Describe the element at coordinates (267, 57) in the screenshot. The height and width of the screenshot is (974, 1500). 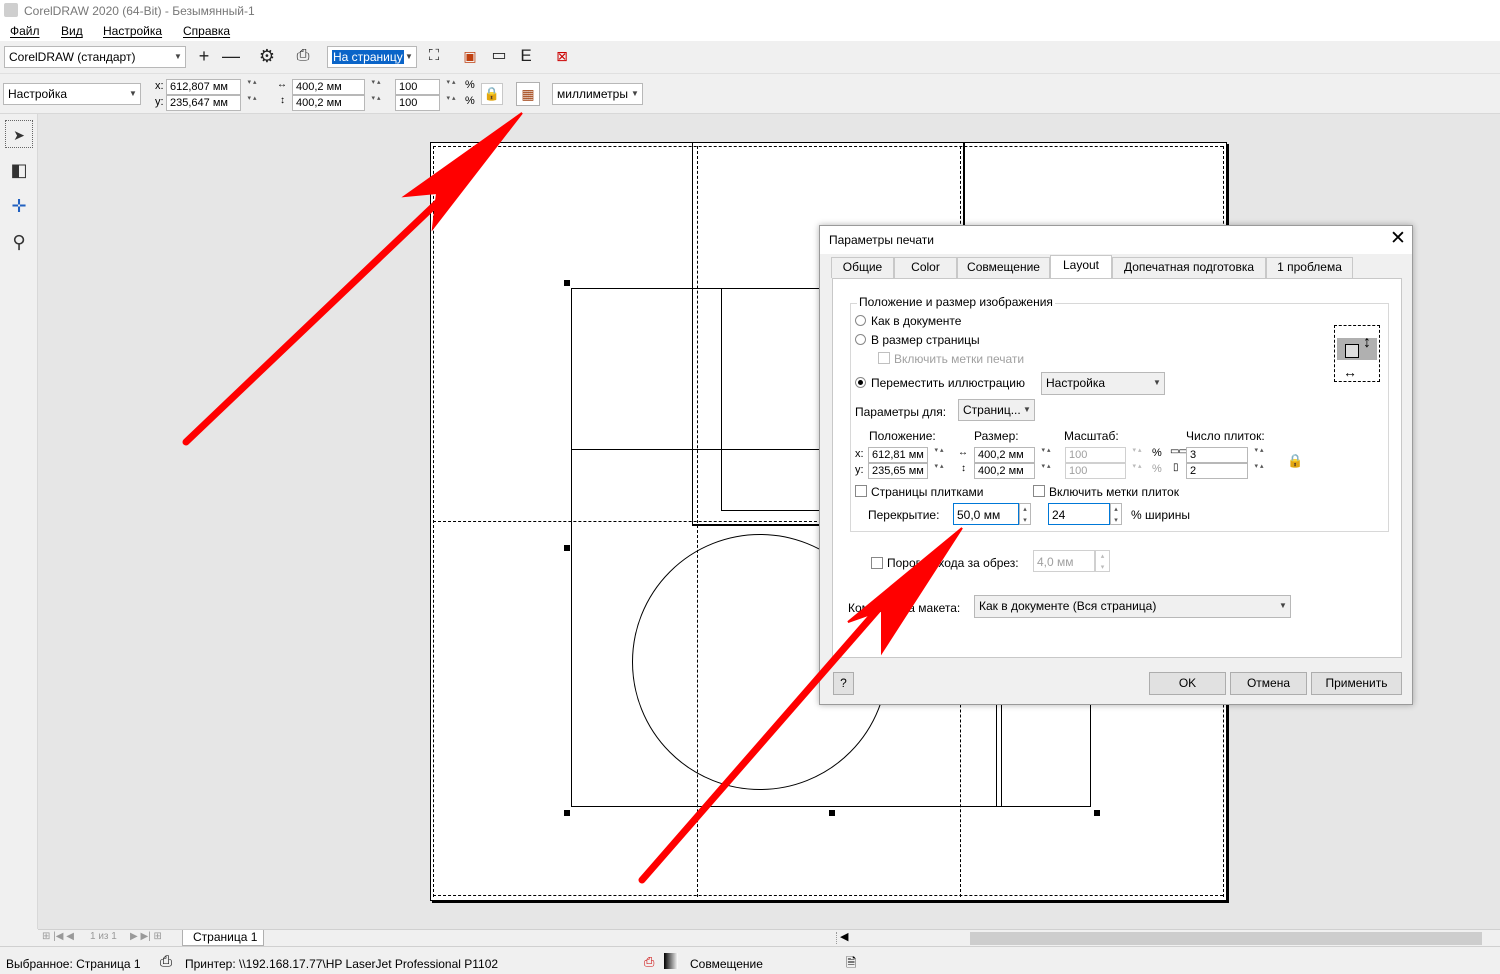
I see `gear-icon: ⚙` at that location.